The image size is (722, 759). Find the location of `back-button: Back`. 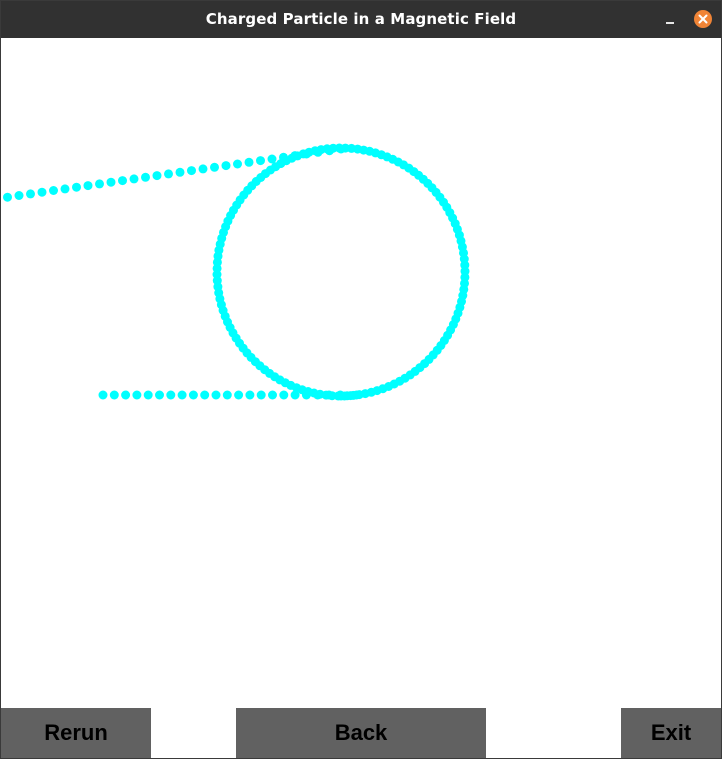

back-button: Back is located at coordinates (361, 733).